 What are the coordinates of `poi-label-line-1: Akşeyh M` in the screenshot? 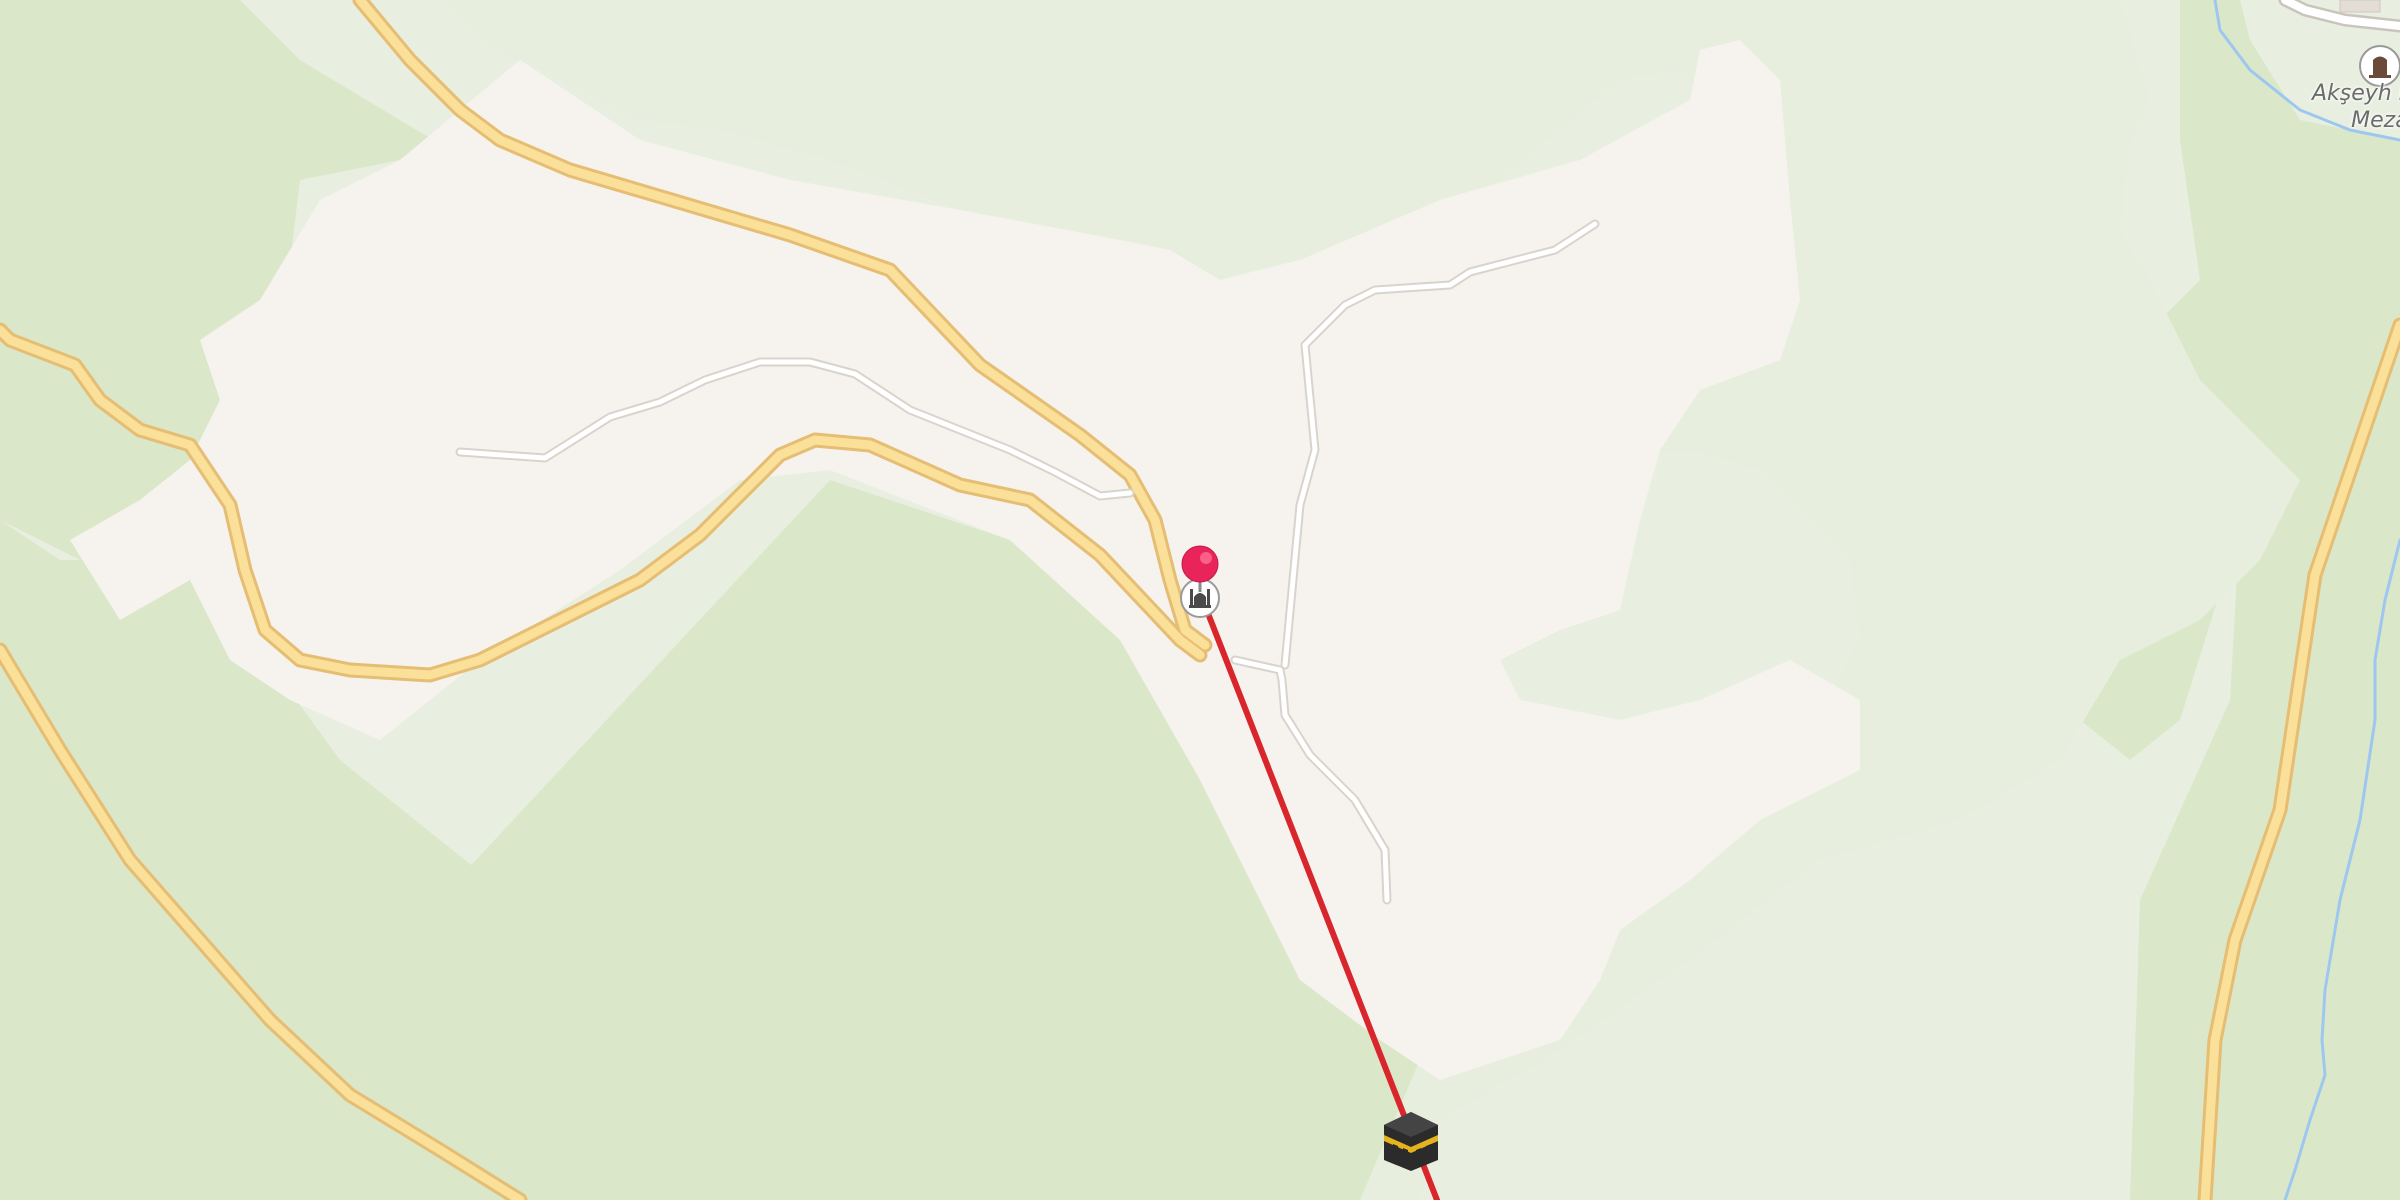 It's located at (2356, 93).